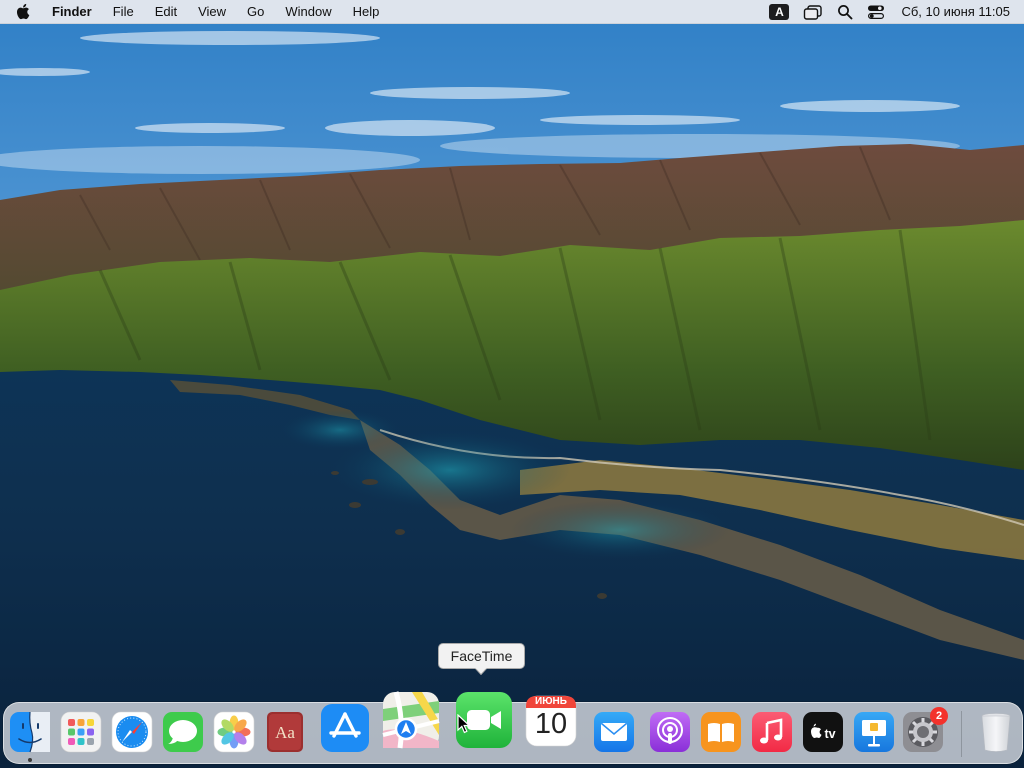 The width and height of the screenshot is (1024, 768). What do you see at coordinates (813, 12) in the screenshot?
I see `screen-mirroring-icon` at bounding box center [813, 12].